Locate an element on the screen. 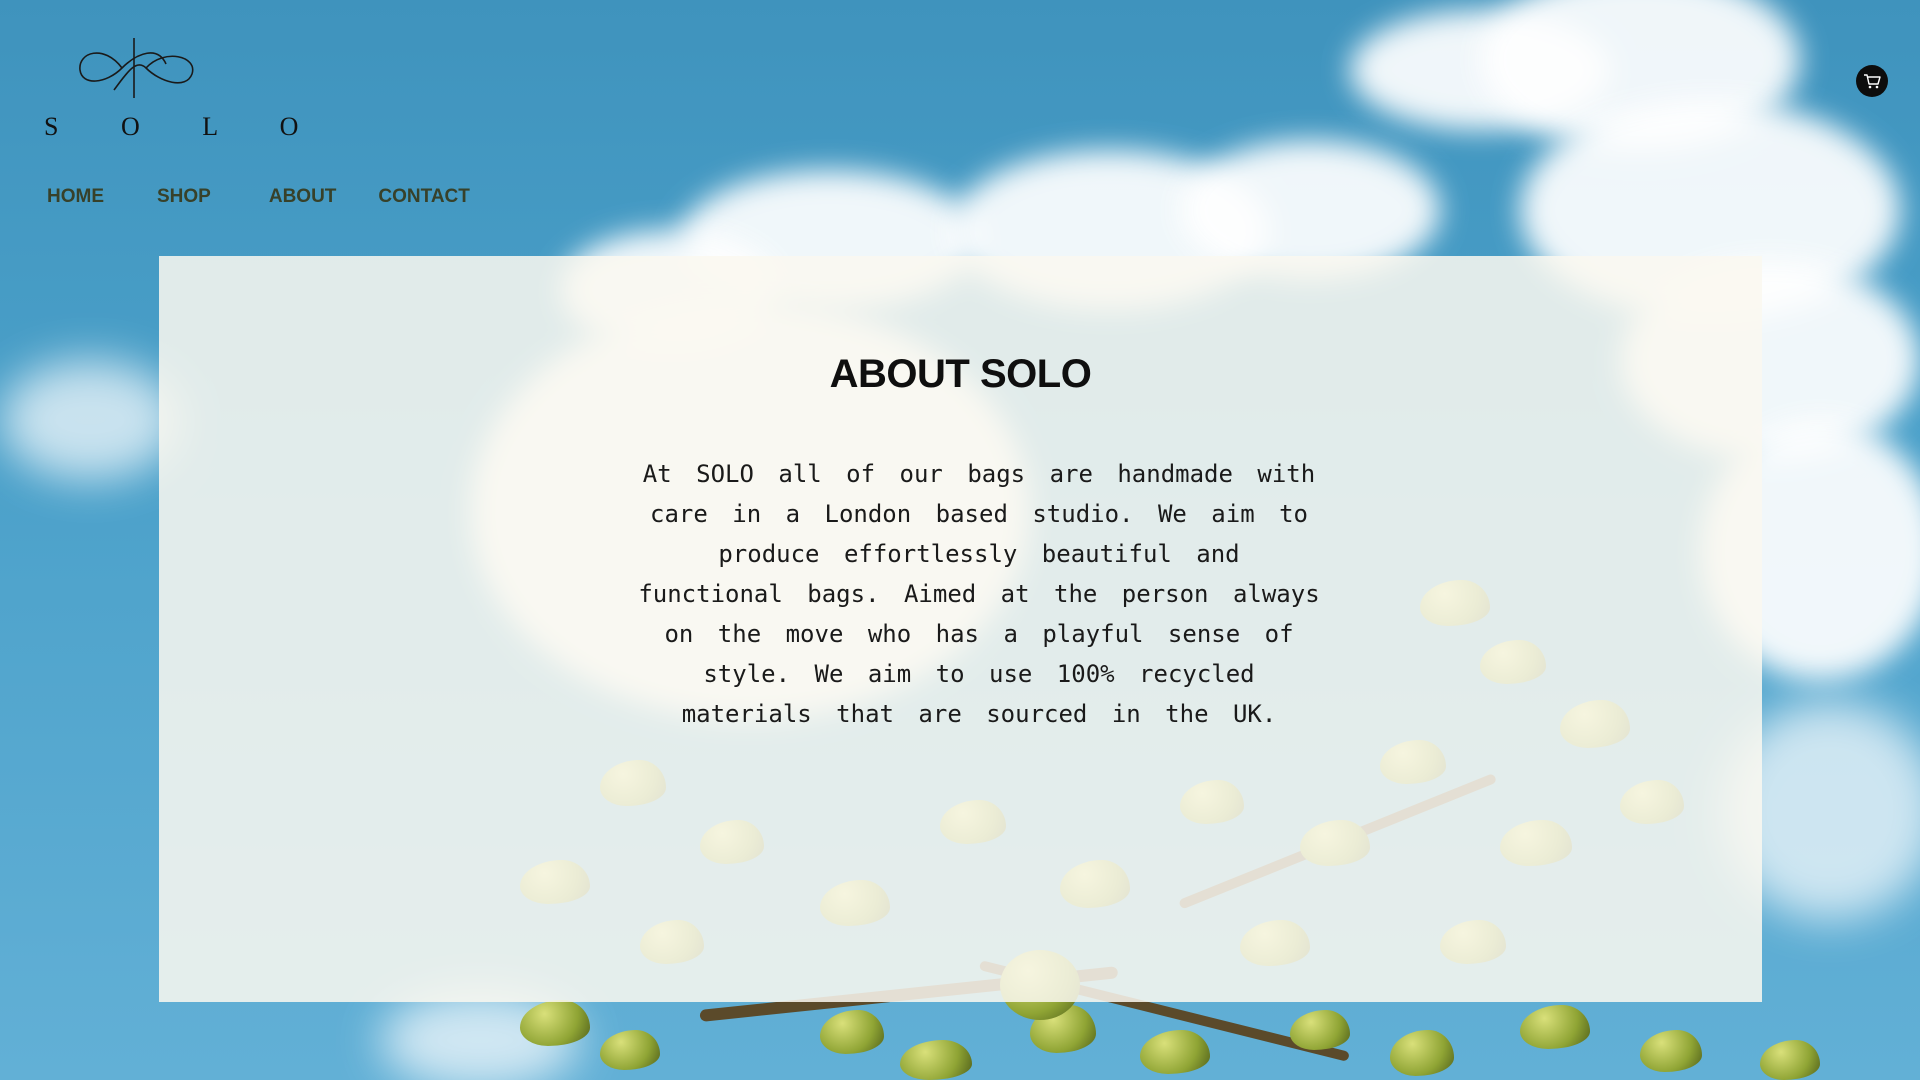 This screenshot has width=1920, height=1080. nav-item-home: HOME is located at coordinates (75, 197).